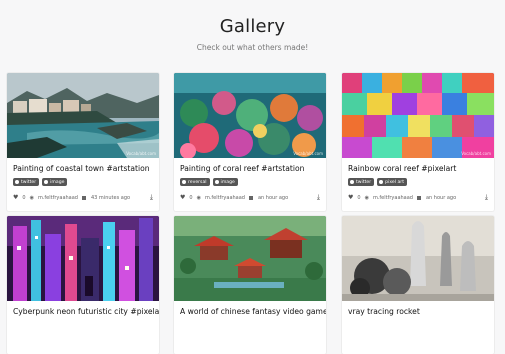 The height and width of the screenshot is (354, 505). I want to click on card-title: Painting of coastal town #artstation, so click(81, 168).